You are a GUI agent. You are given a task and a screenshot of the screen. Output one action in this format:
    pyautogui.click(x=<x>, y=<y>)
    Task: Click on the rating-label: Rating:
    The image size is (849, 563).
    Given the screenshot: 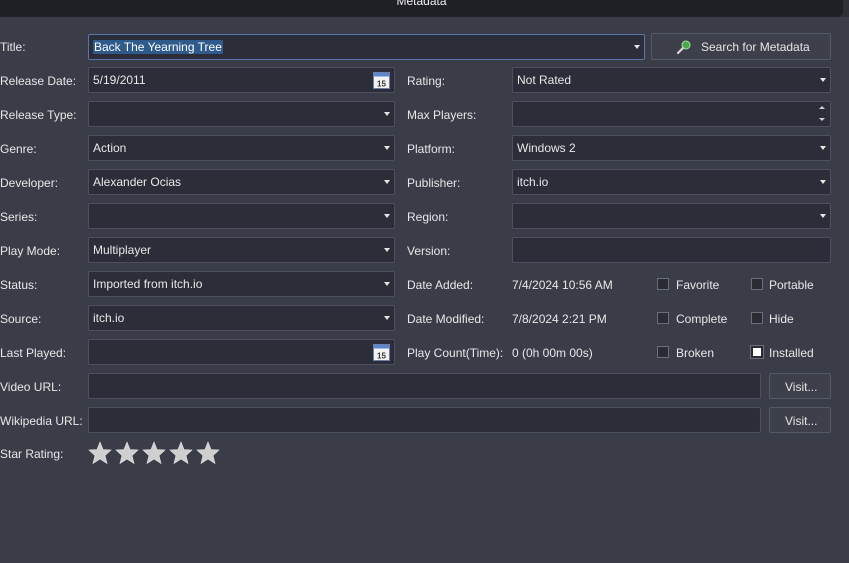 What is the action you would take?
    pyautogui.click(x=426, y=81)
    